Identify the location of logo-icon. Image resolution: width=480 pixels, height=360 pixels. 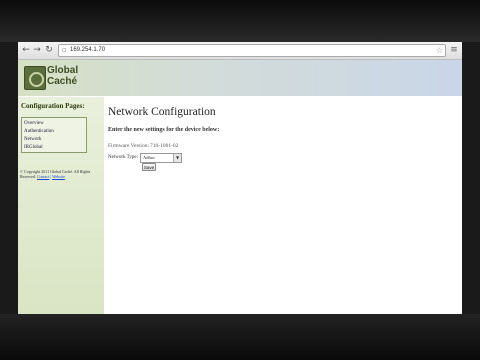
(35, 78).